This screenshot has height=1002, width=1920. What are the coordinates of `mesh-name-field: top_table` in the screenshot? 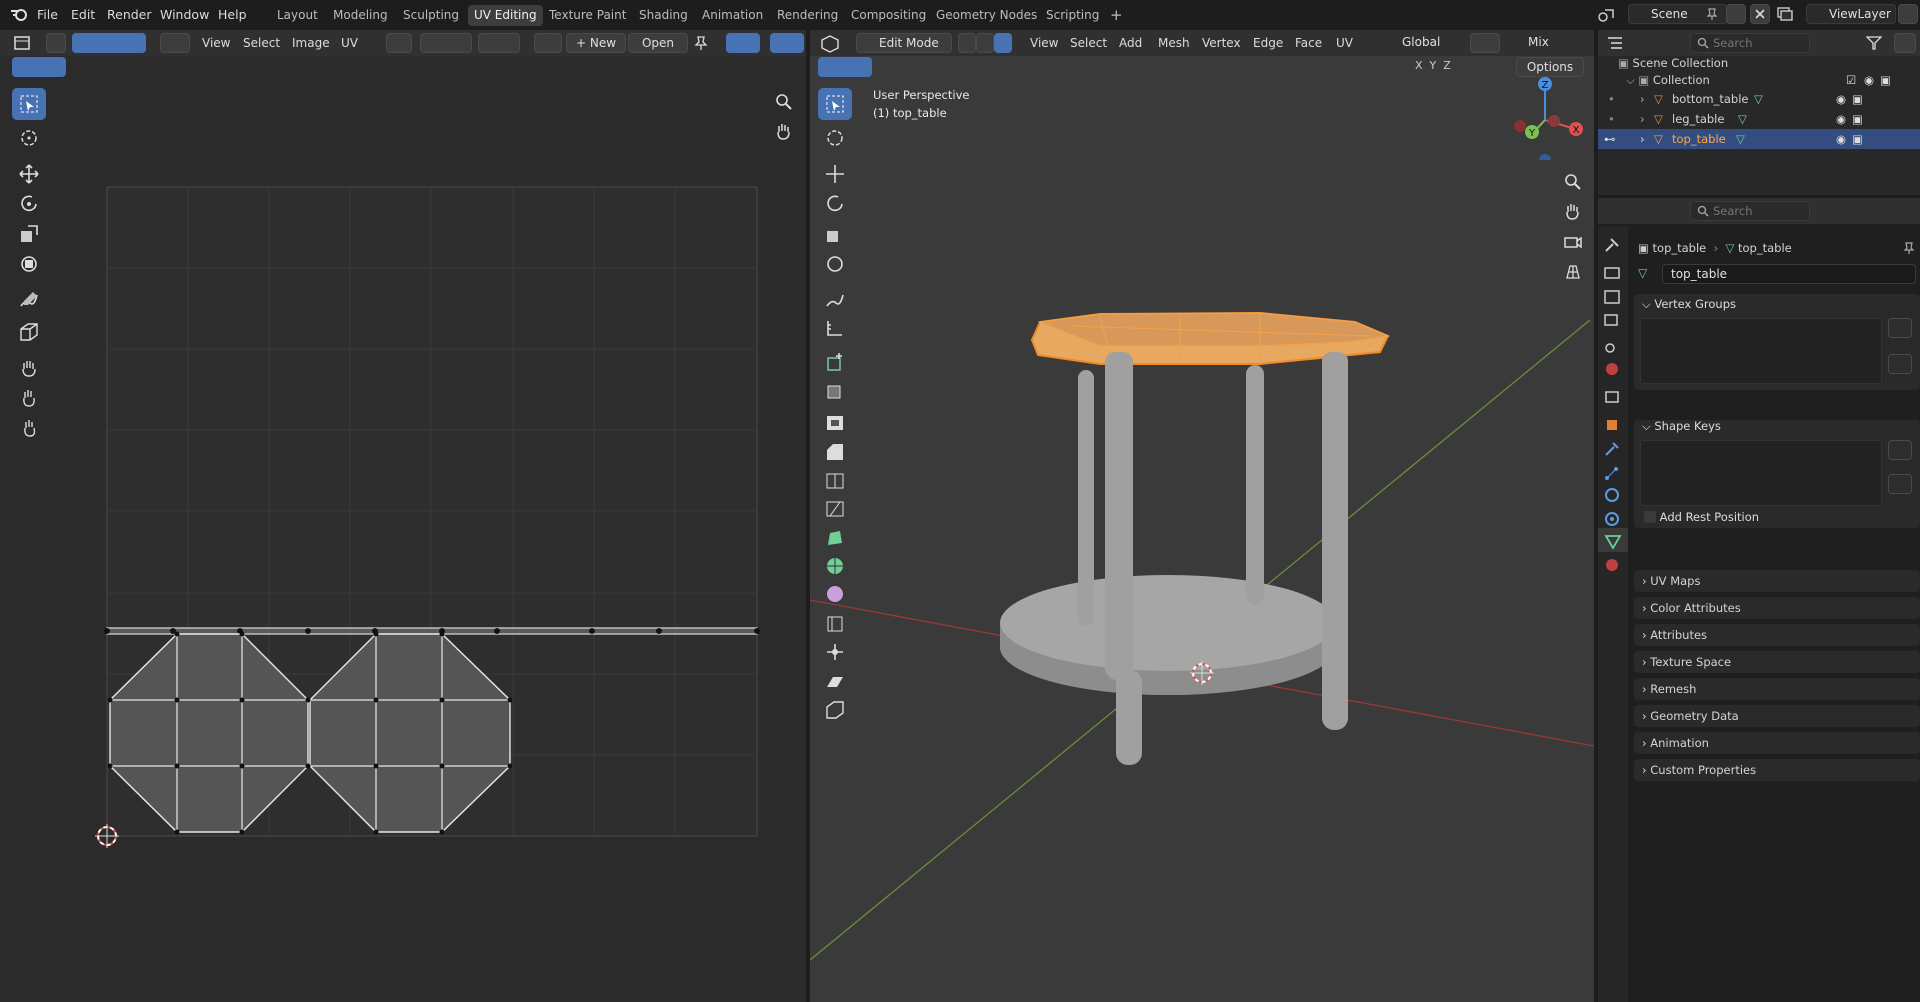 It's located at (1789, 274).